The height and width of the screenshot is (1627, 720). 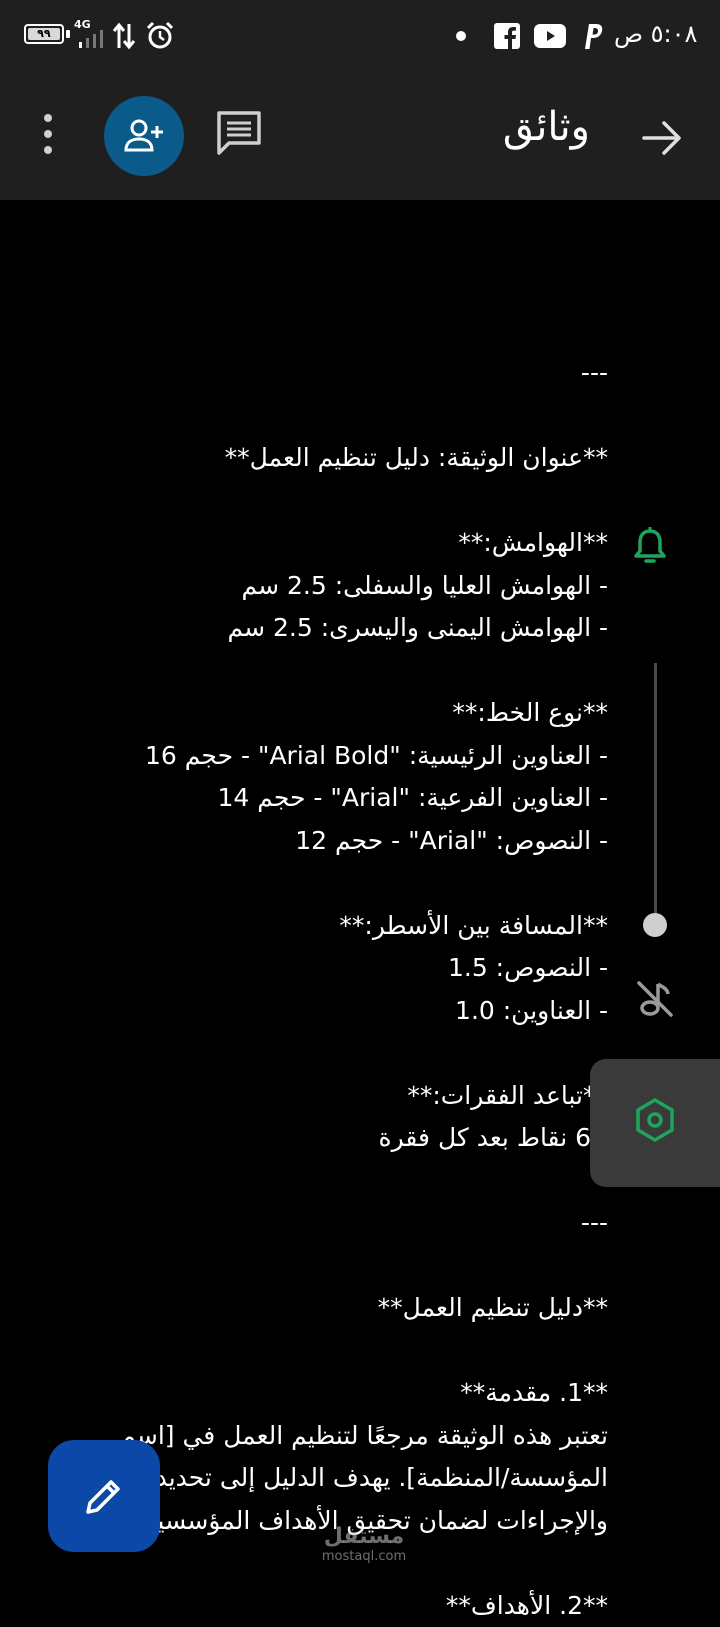 I want to click on more-options-button, so click(x=48, y=134).